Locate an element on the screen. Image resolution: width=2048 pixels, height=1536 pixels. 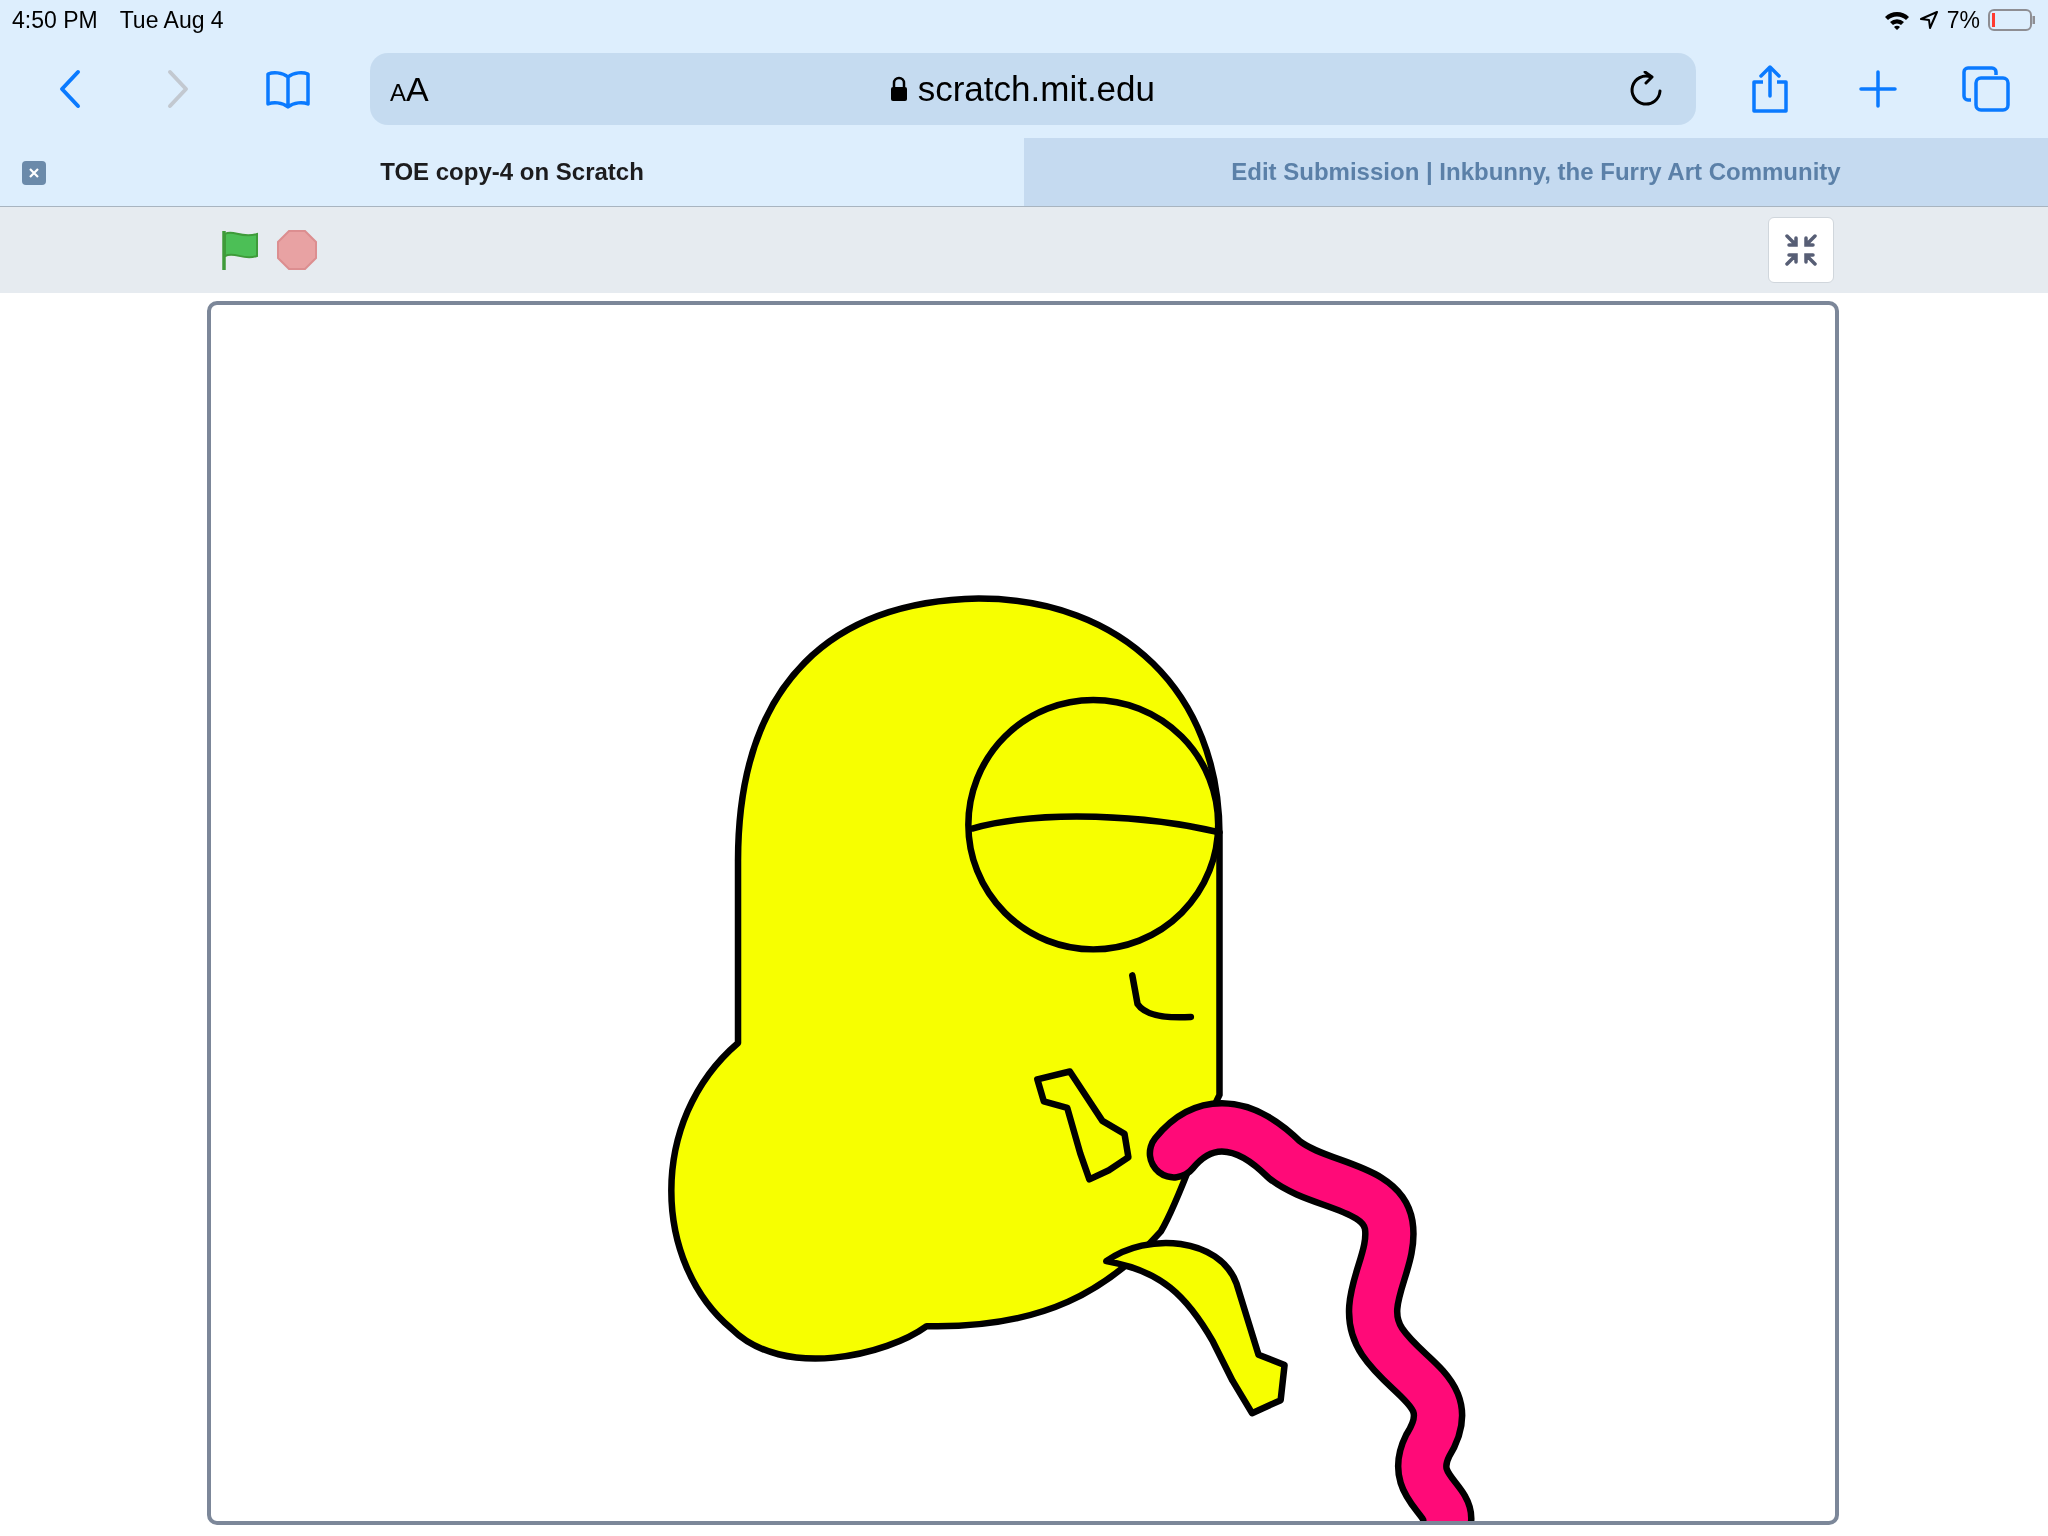
stop-icon is located at coordinates (297, 250).